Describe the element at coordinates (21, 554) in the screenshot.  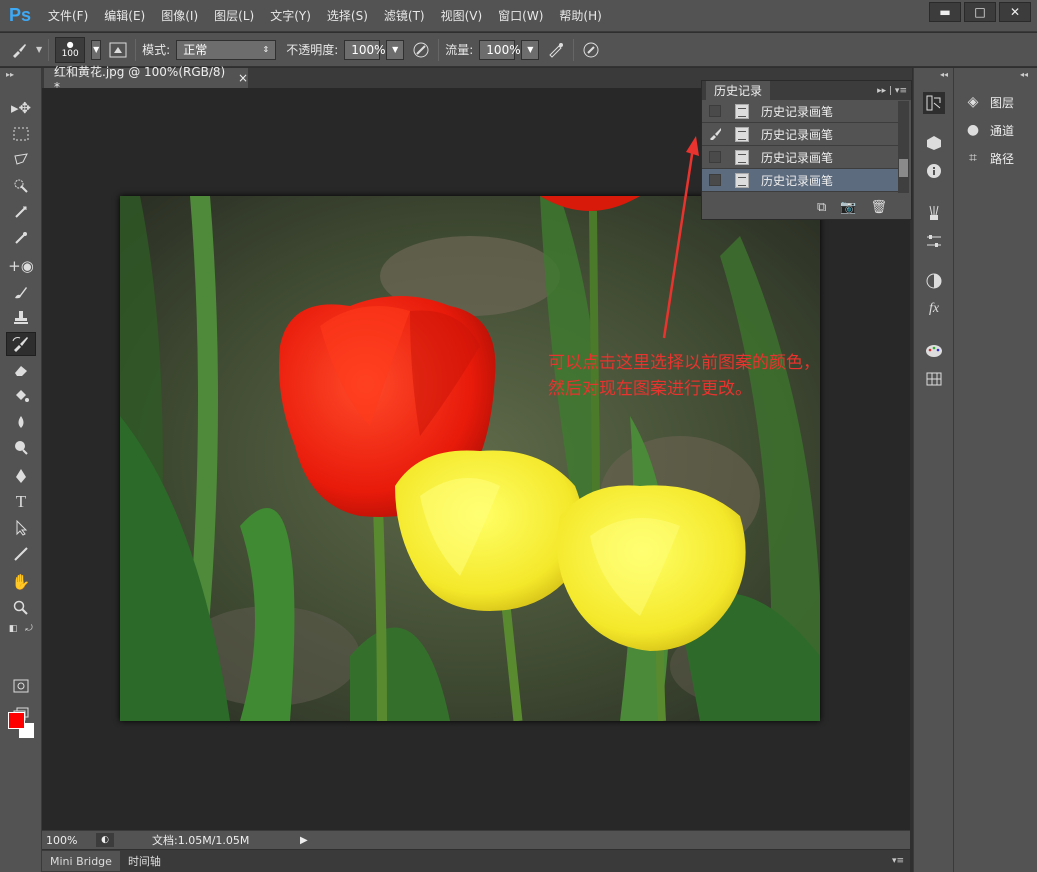
I see `line-tool-icon` at that location.